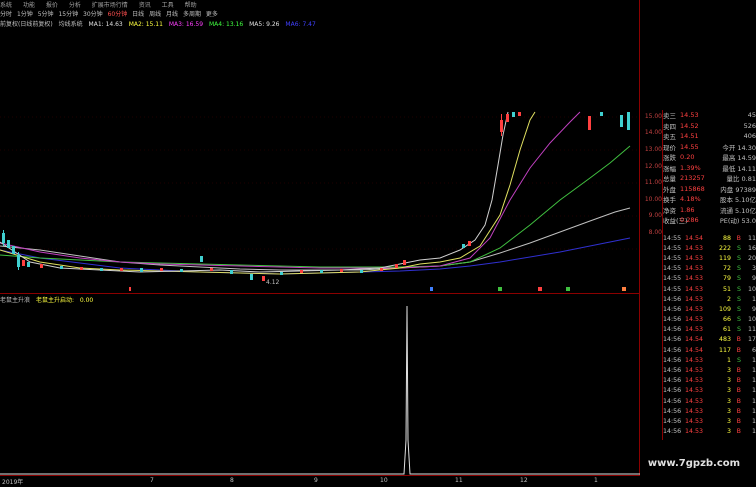  Describe the element at coordinates (709, 147) in the screenshot. I see `quote-row: 现价 14.55 今开 14.30` at that location.